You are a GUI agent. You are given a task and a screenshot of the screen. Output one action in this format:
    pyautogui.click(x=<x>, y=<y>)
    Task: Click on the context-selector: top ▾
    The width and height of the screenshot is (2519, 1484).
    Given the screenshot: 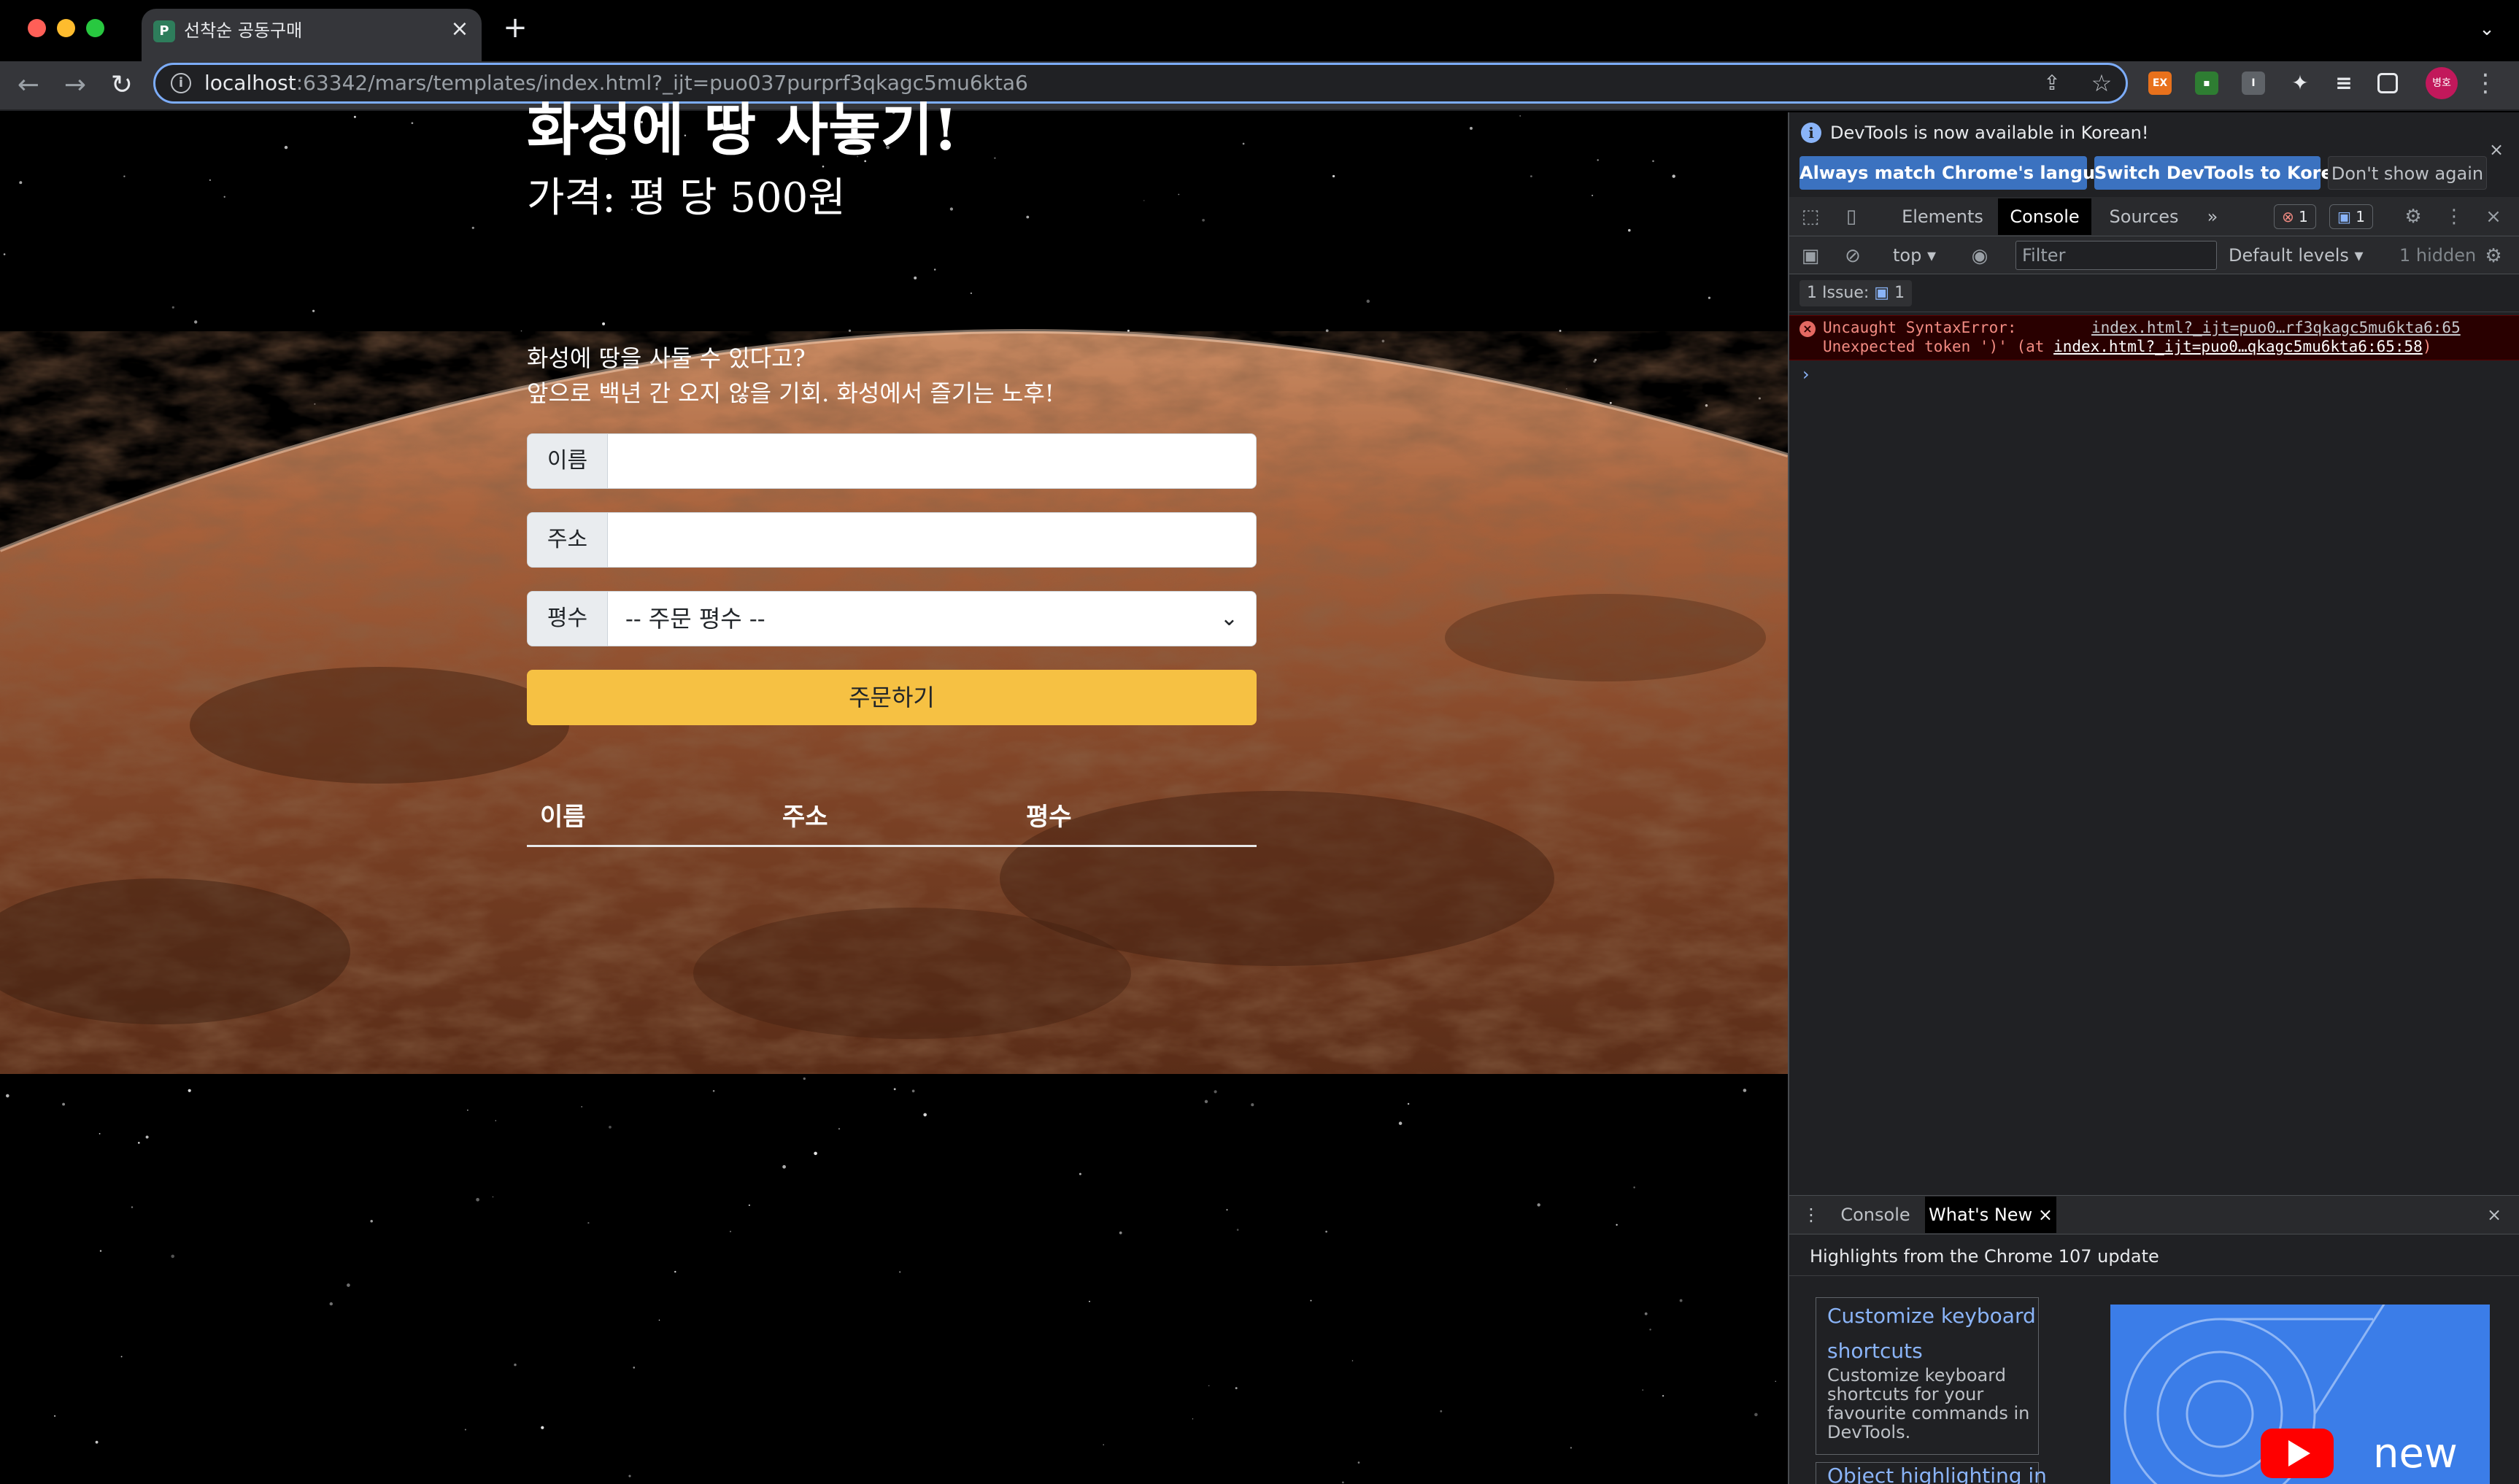 What is the action you would take?
    pyautogui.click(x=1914, y=255)
    